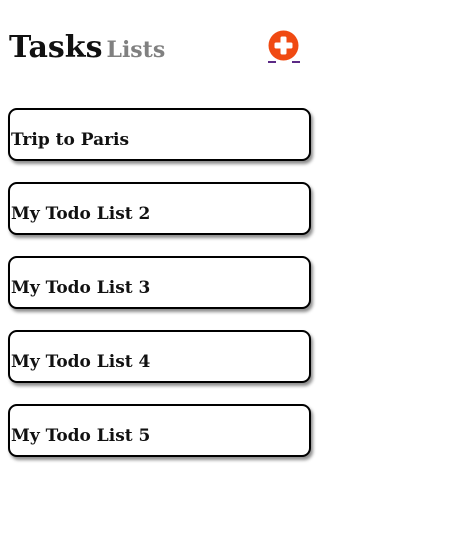 The height and width of the screenshot is (556, 460). What do you see at coordinates (159, 134) in the screenshot?
I see `list-item: Trip to Paris` at bounding box center [159, 134].